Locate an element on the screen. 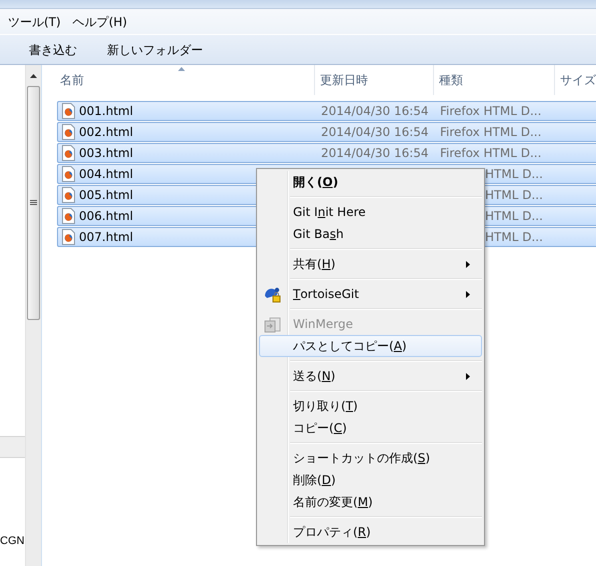 The width and height of the screenshot is (596, 566). file-name: 007.html is located at coordinates (106, 237).